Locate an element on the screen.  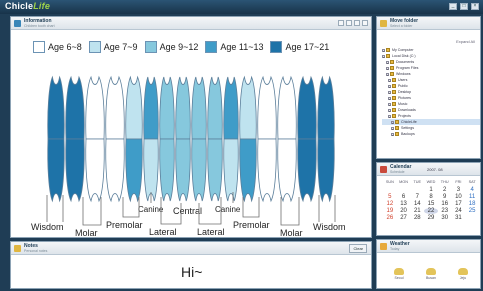
weather-item: Seoul is located at coordinates (399, 274).